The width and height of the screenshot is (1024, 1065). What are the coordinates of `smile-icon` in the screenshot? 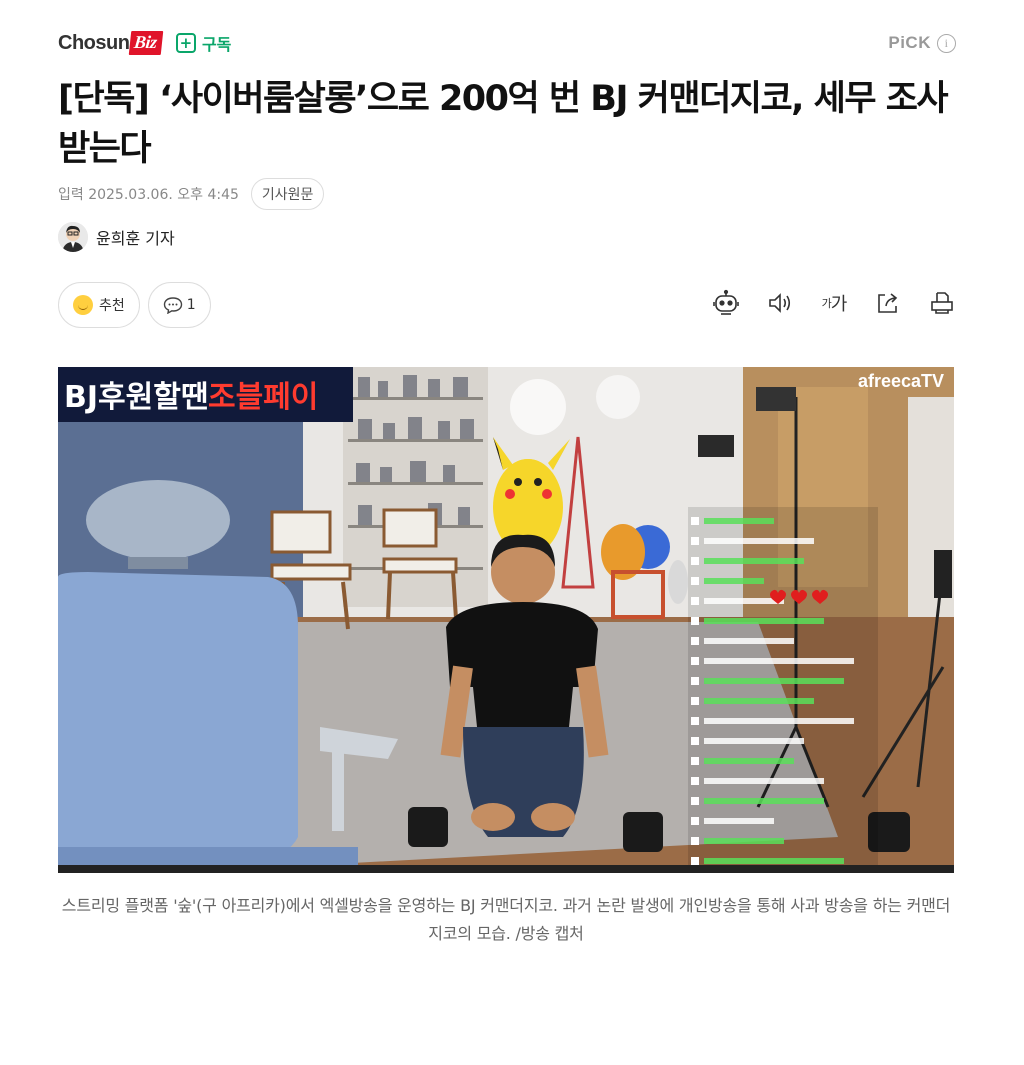 It's located at (83, 305).